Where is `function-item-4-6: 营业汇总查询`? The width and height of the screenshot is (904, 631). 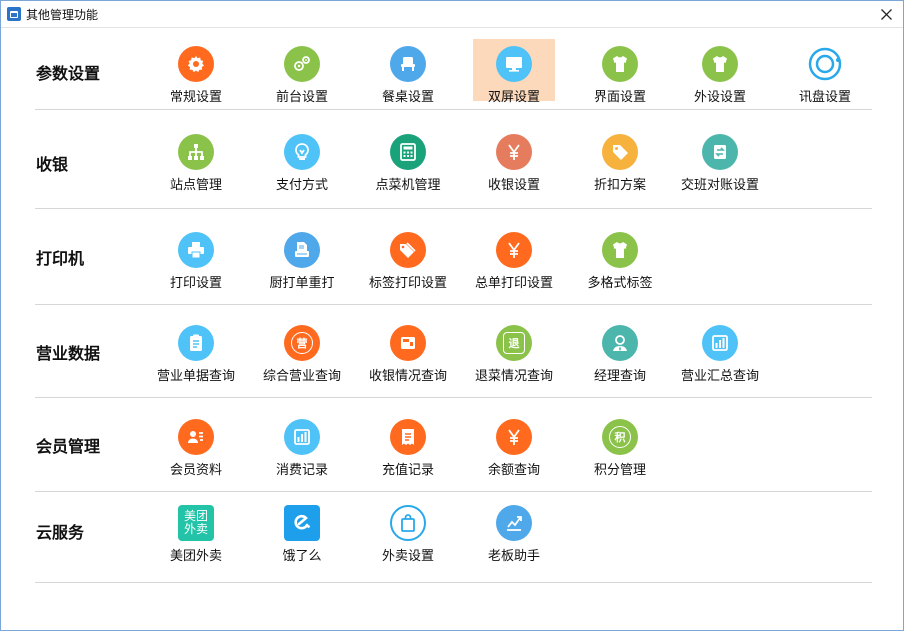 function-item-4-6: 营业汇总查询 is located at coordinates (720, 354).